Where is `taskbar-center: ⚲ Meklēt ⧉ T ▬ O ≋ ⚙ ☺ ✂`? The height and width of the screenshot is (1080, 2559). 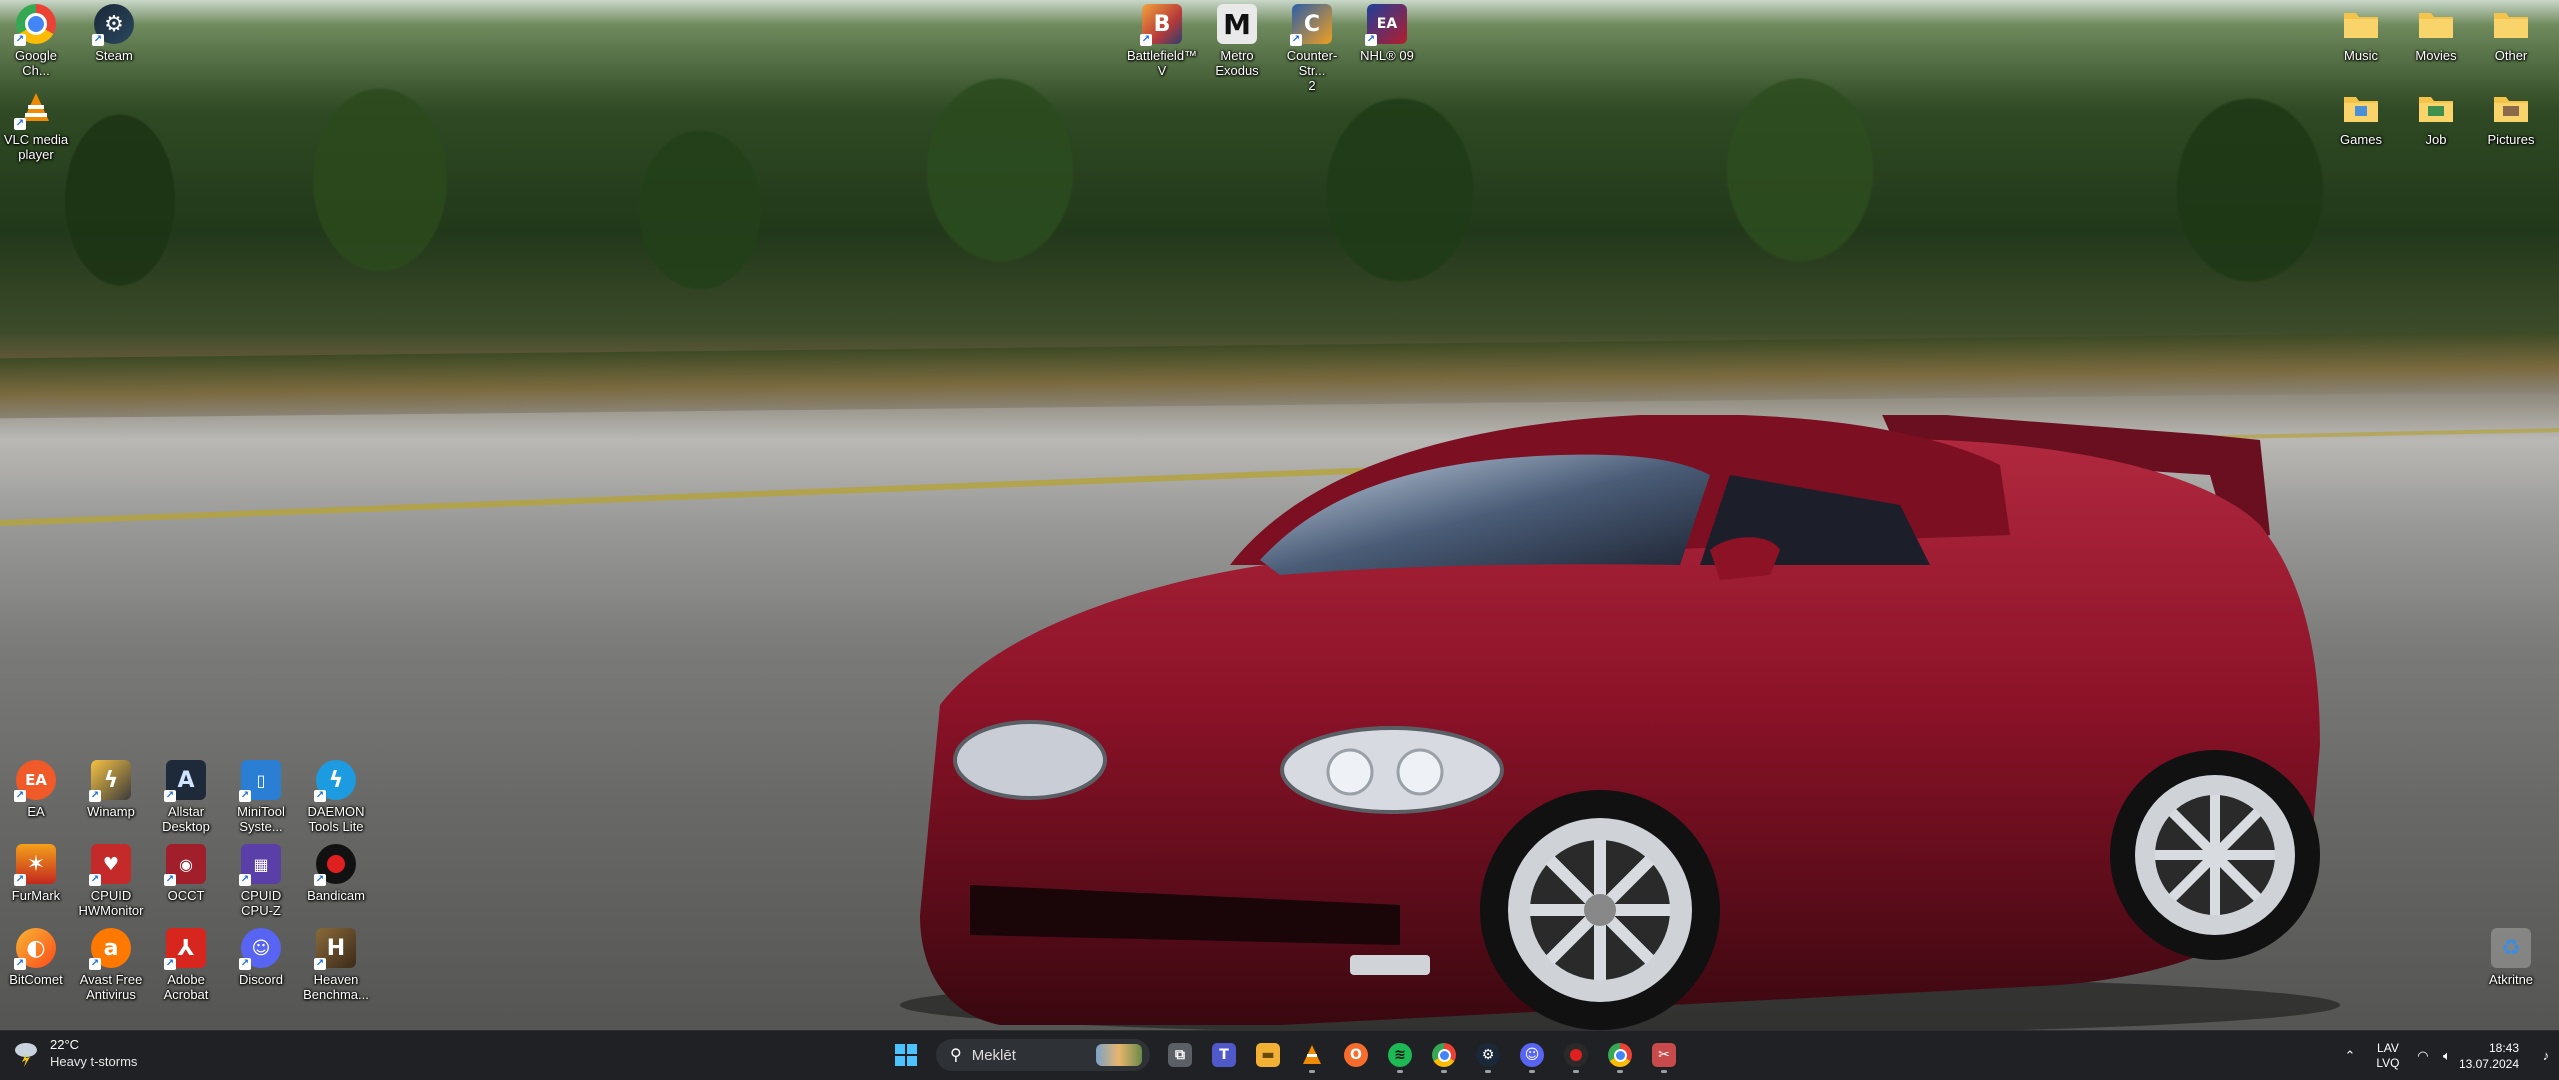
taskbar-center: ⚲ Meklēt ⧉ T ▬ O ≋ ⚙ ☺ ✂ is located at coordinates (1285, 1055).